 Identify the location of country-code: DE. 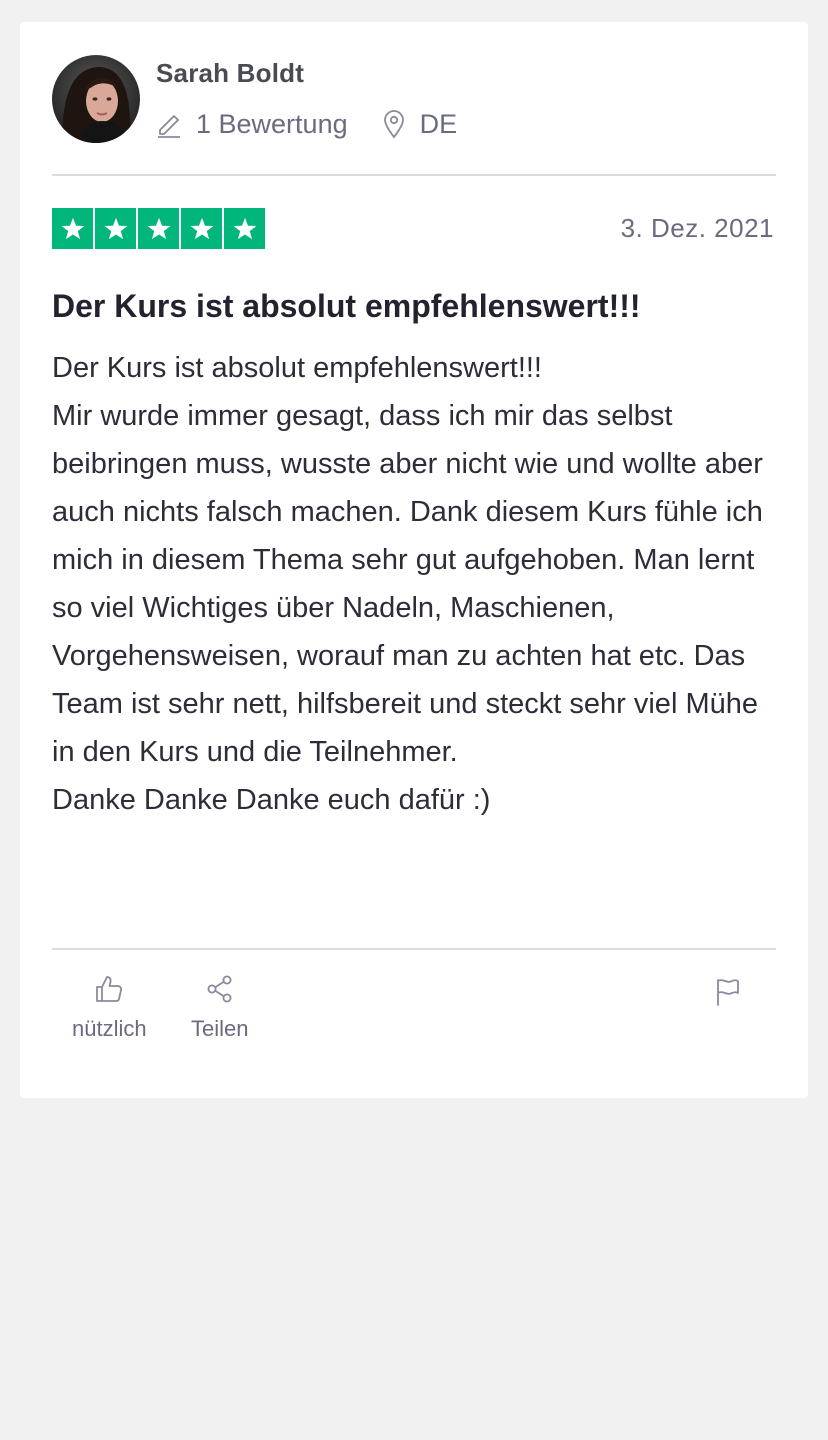
(438, 123).